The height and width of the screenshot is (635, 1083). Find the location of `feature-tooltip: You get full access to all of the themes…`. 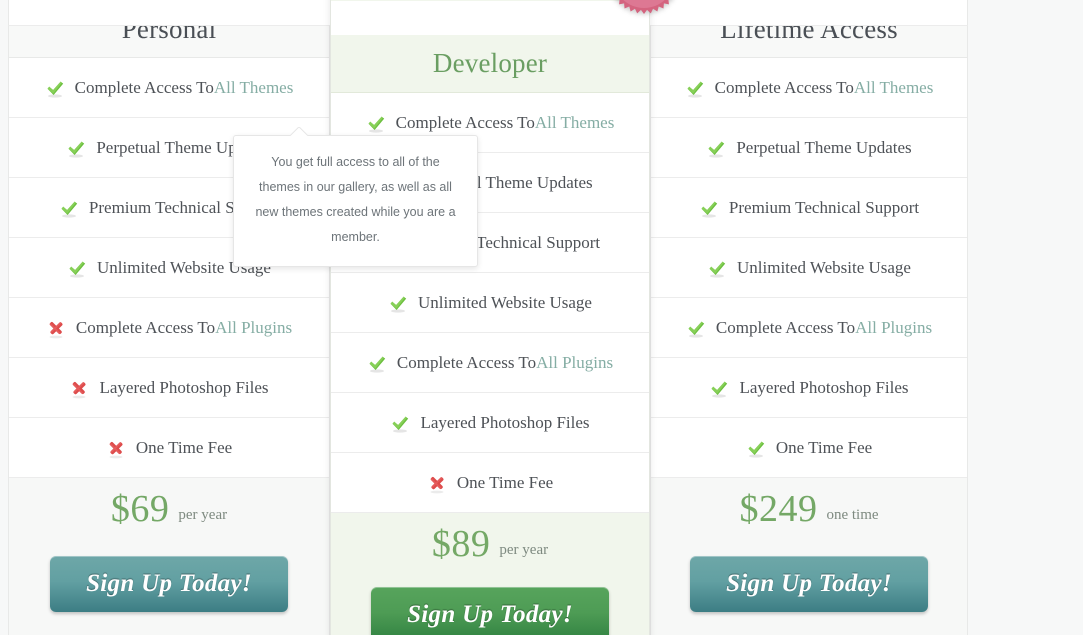

feature-tooltip: You get full access to all of the themes… is located at coordinates (355, 201).